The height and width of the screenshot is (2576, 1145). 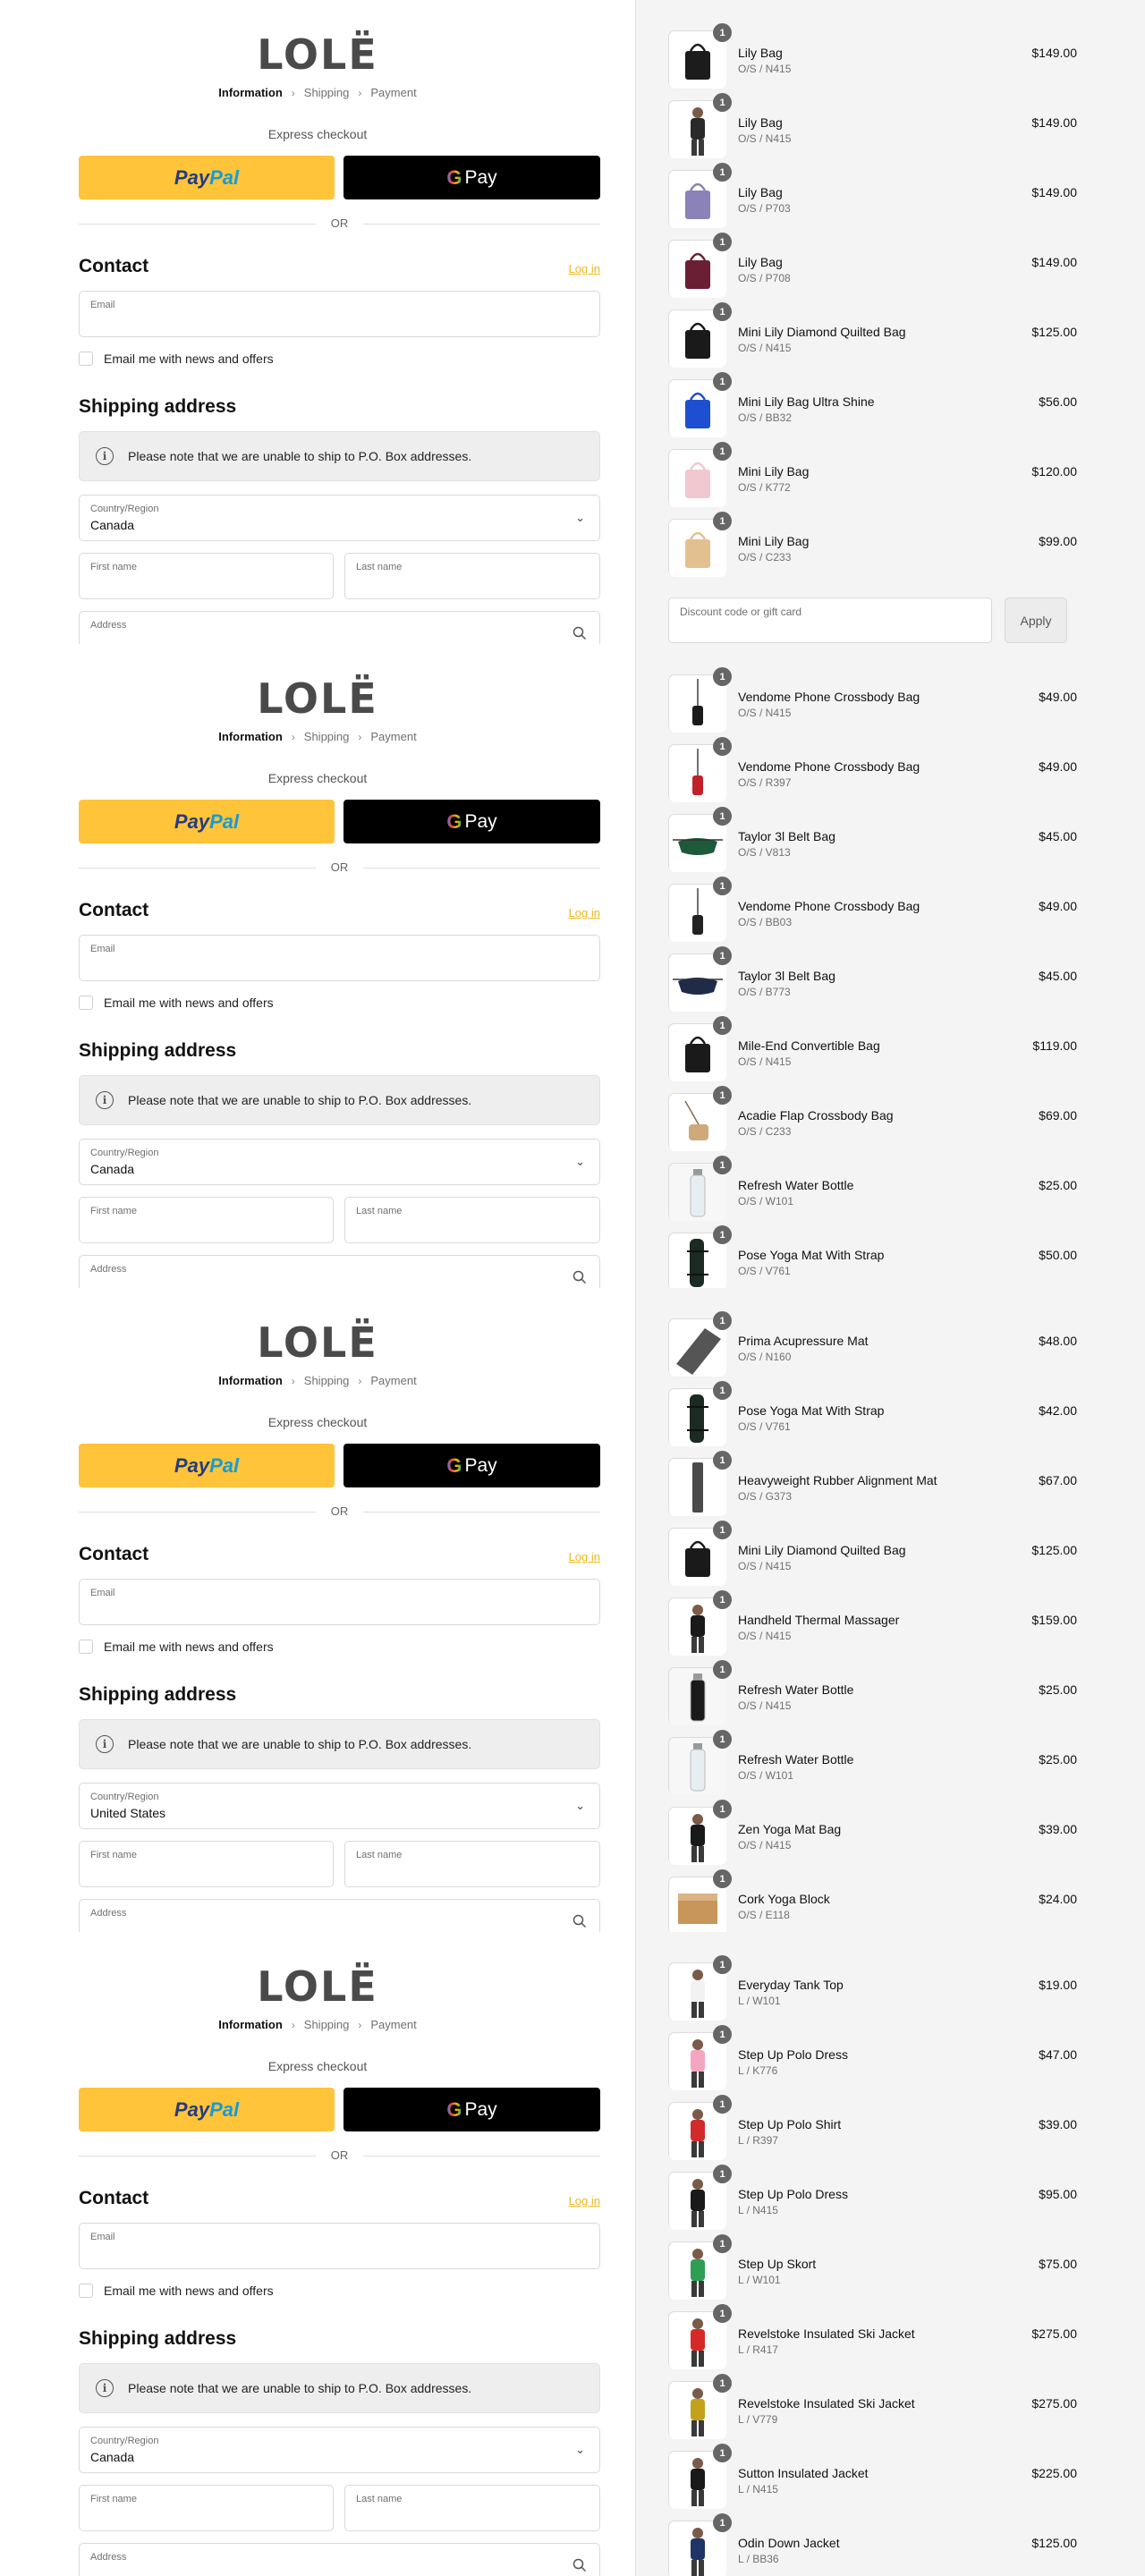 I want to click on product-variant: O/S / R397, so click(x=765, y=782).